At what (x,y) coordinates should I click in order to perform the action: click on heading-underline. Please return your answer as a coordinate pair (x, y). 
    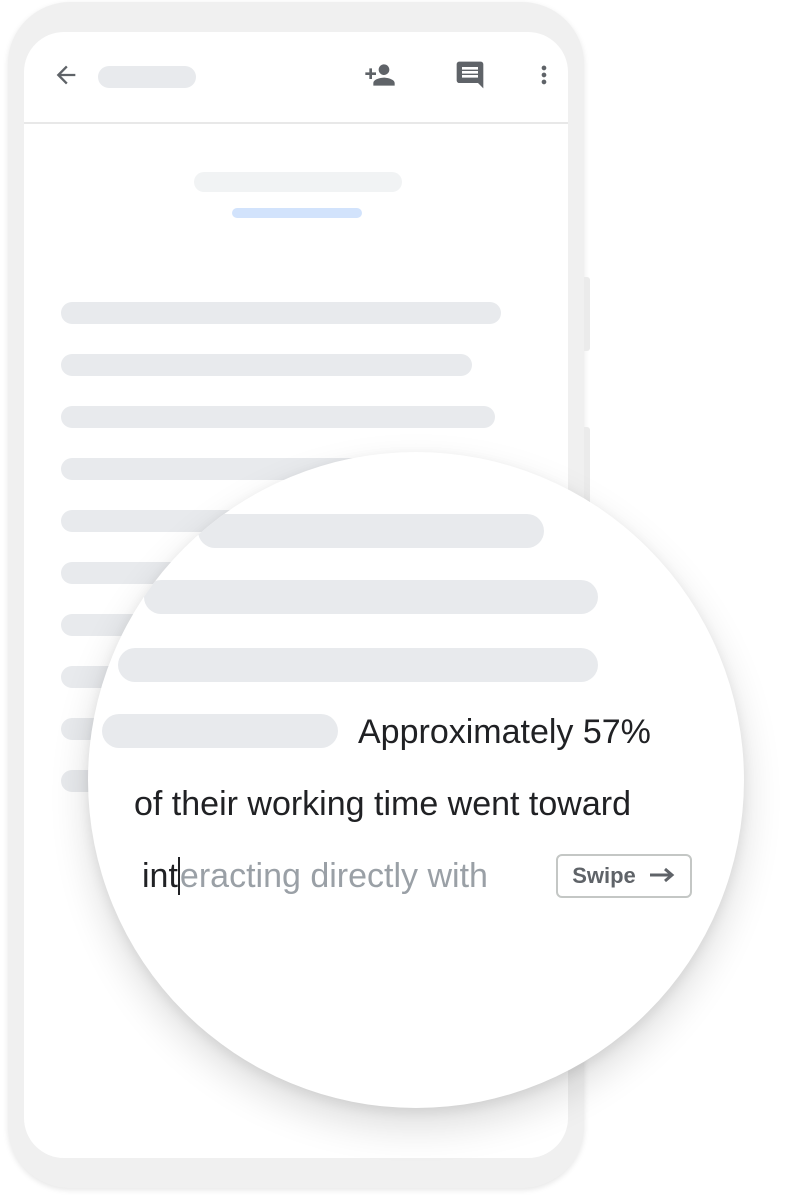
    Looking at the image, I should click on (297, 213).